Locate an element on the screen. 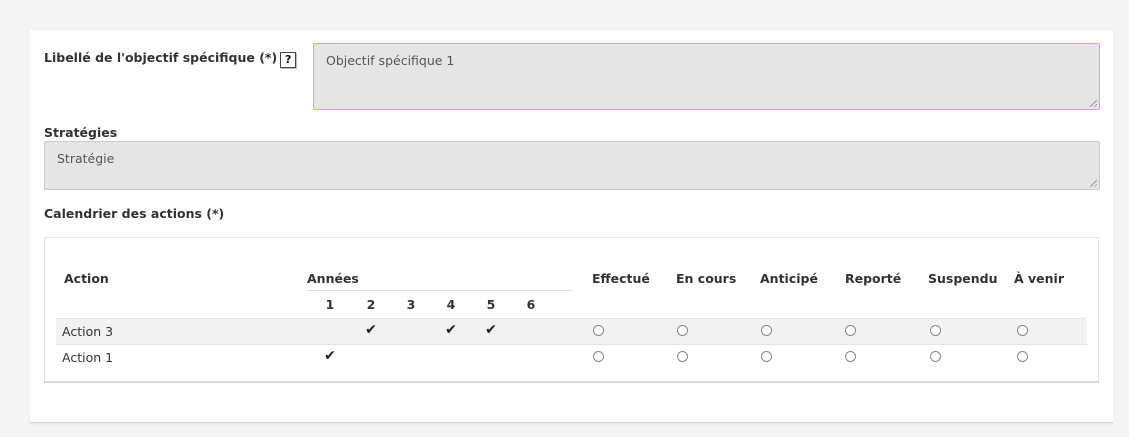 The height and width of the screenshot is (437, 1129). column-header-status: Effectué is located at coordinates (621, 278).